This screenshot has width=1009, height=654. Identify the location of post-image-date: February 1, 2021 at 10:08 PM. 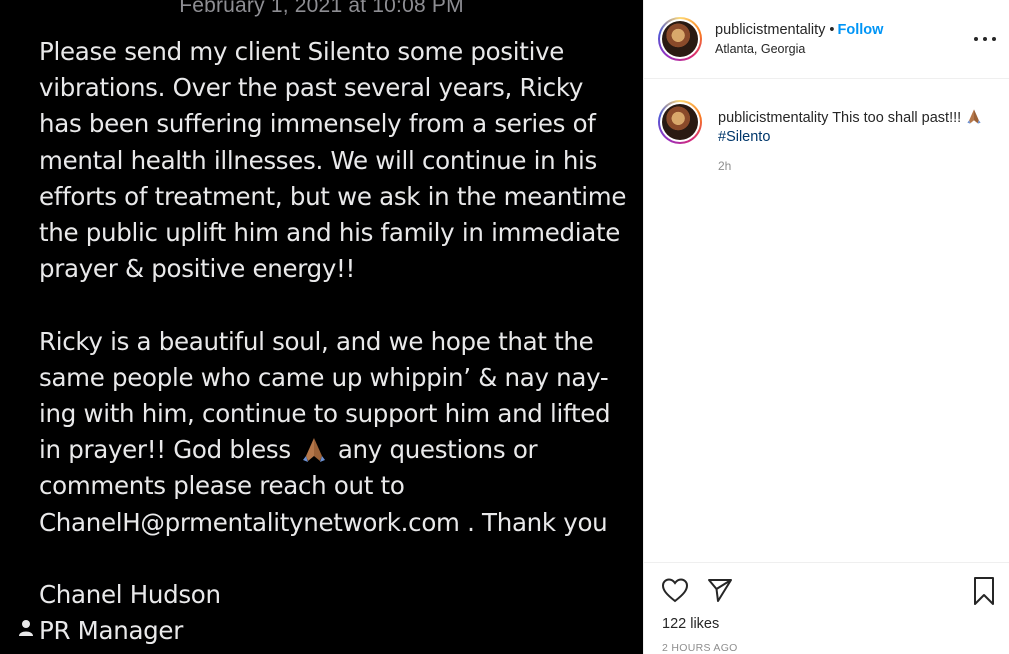
(321, 8).